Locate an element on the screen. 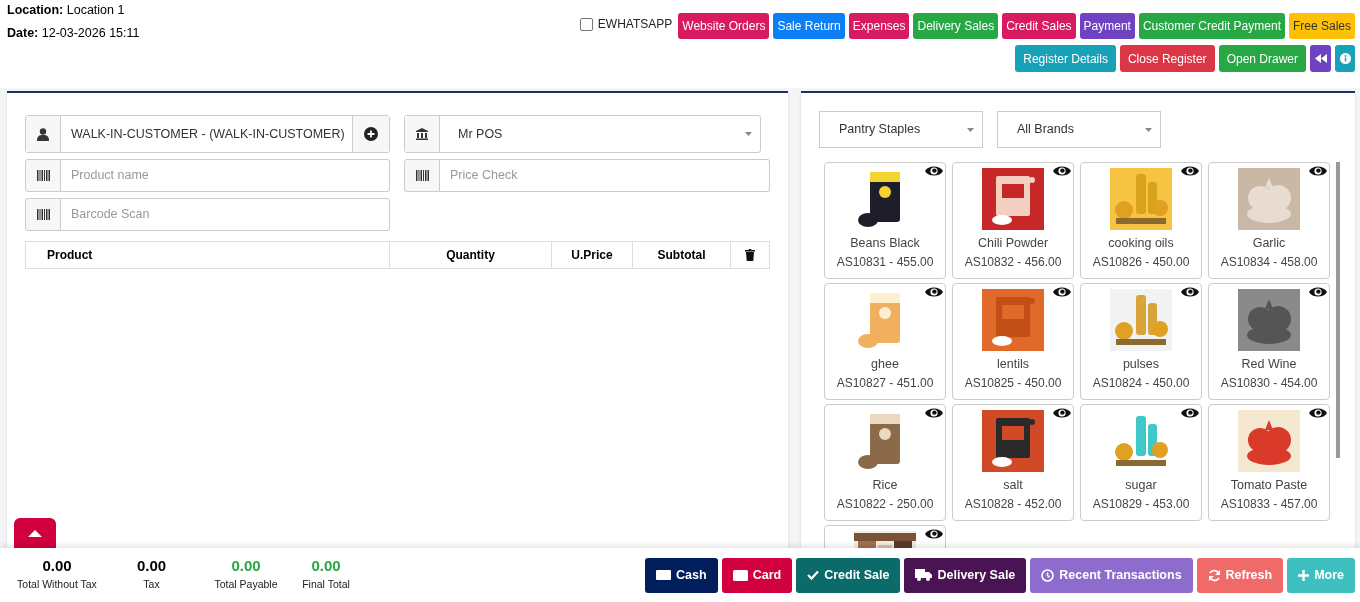 This screenshot has height=602, width=1360. rewind-icon is located at coordinates (1320, 58).